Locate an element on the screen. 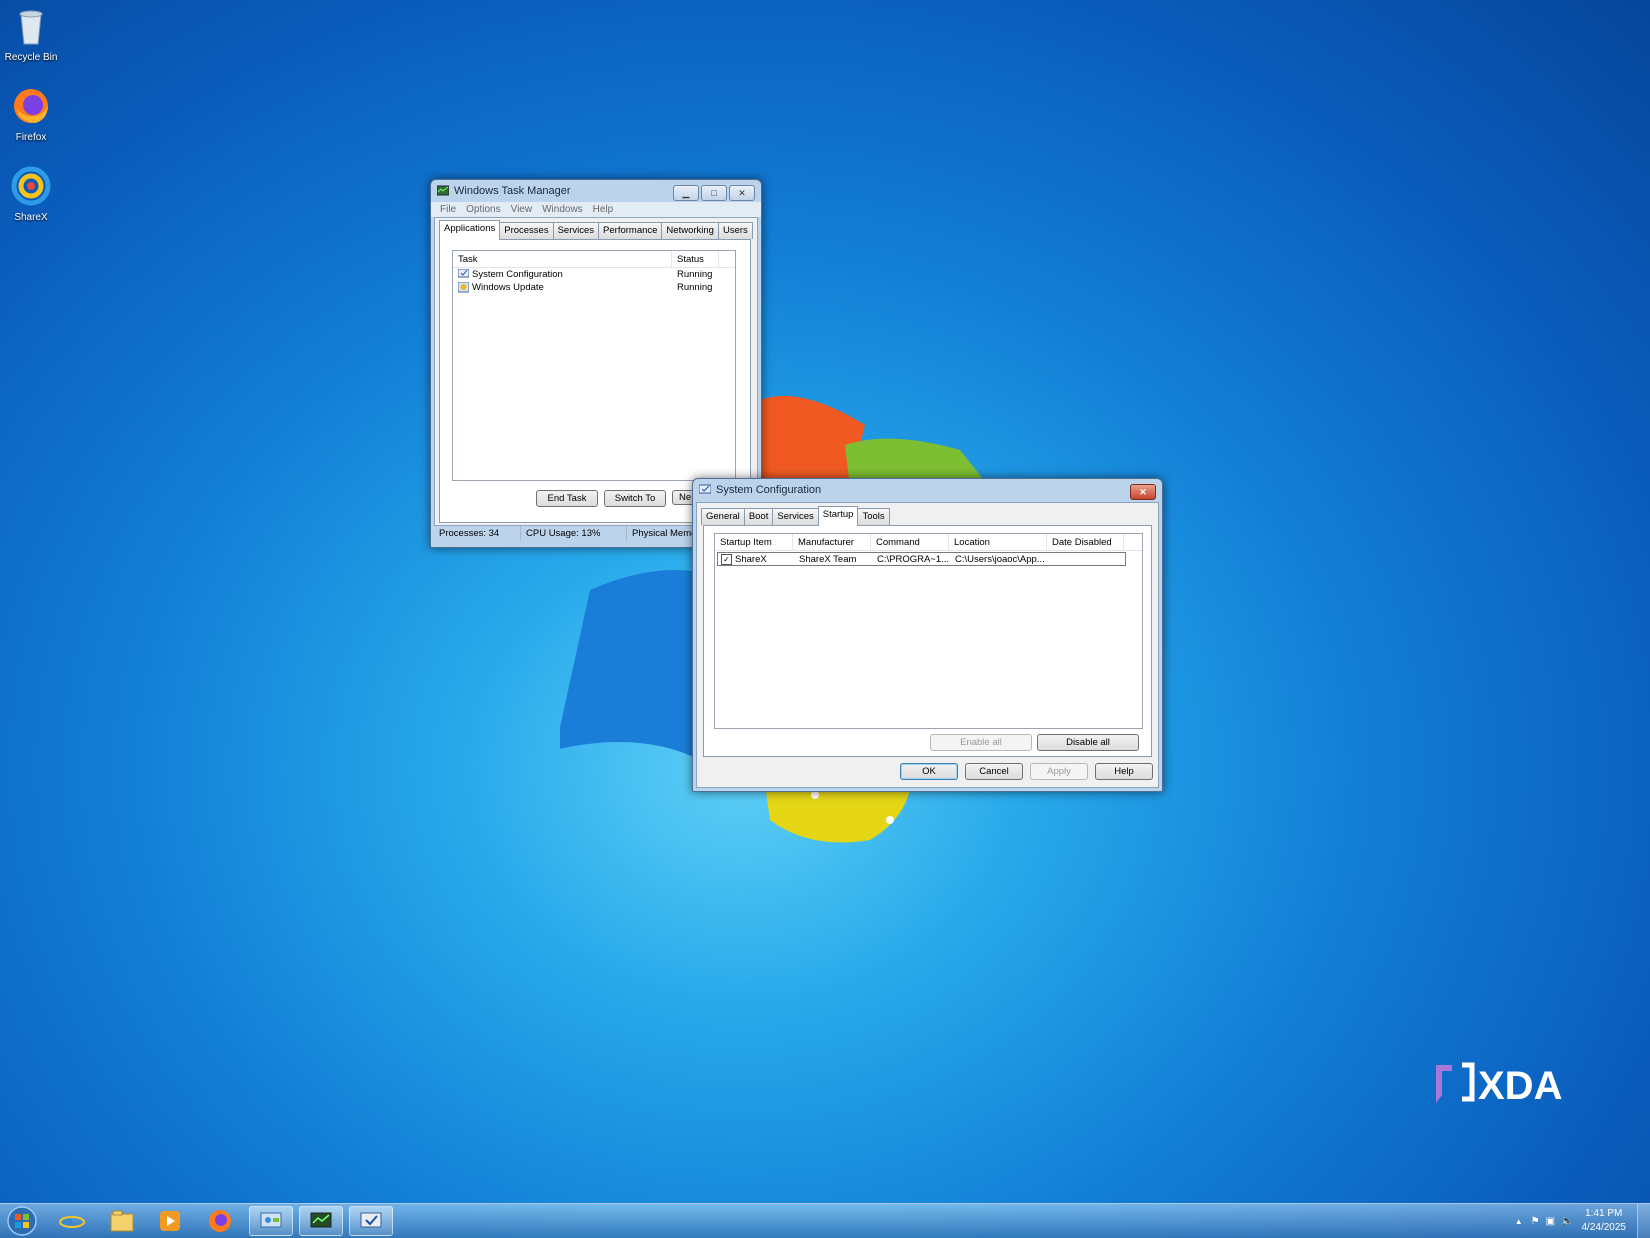  xda-watermark: XDA is located at coordinates (1510, 1086).